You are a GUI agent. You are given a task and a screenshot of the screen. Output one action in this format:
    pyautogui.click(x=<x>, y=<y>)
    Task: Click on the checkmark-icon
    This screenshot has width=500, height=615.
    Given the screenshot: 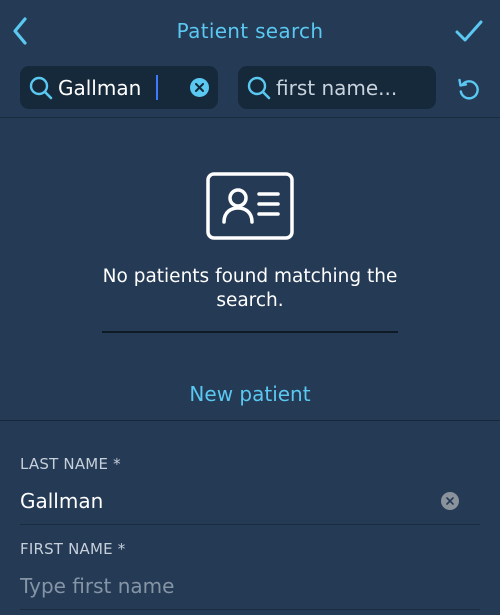 What is the action you would take?
    pyautogui.click(x=469, y=31)
    